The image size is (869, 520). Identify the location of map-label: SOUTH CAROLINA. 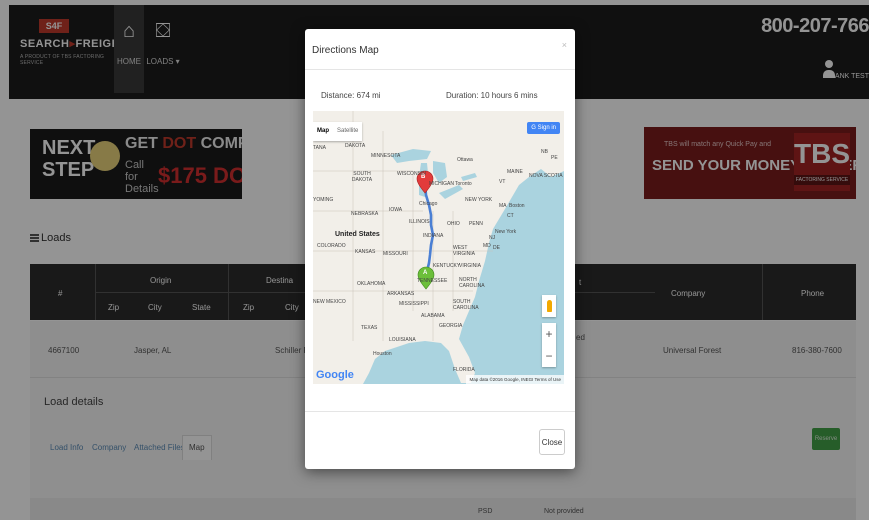
(466, 305).